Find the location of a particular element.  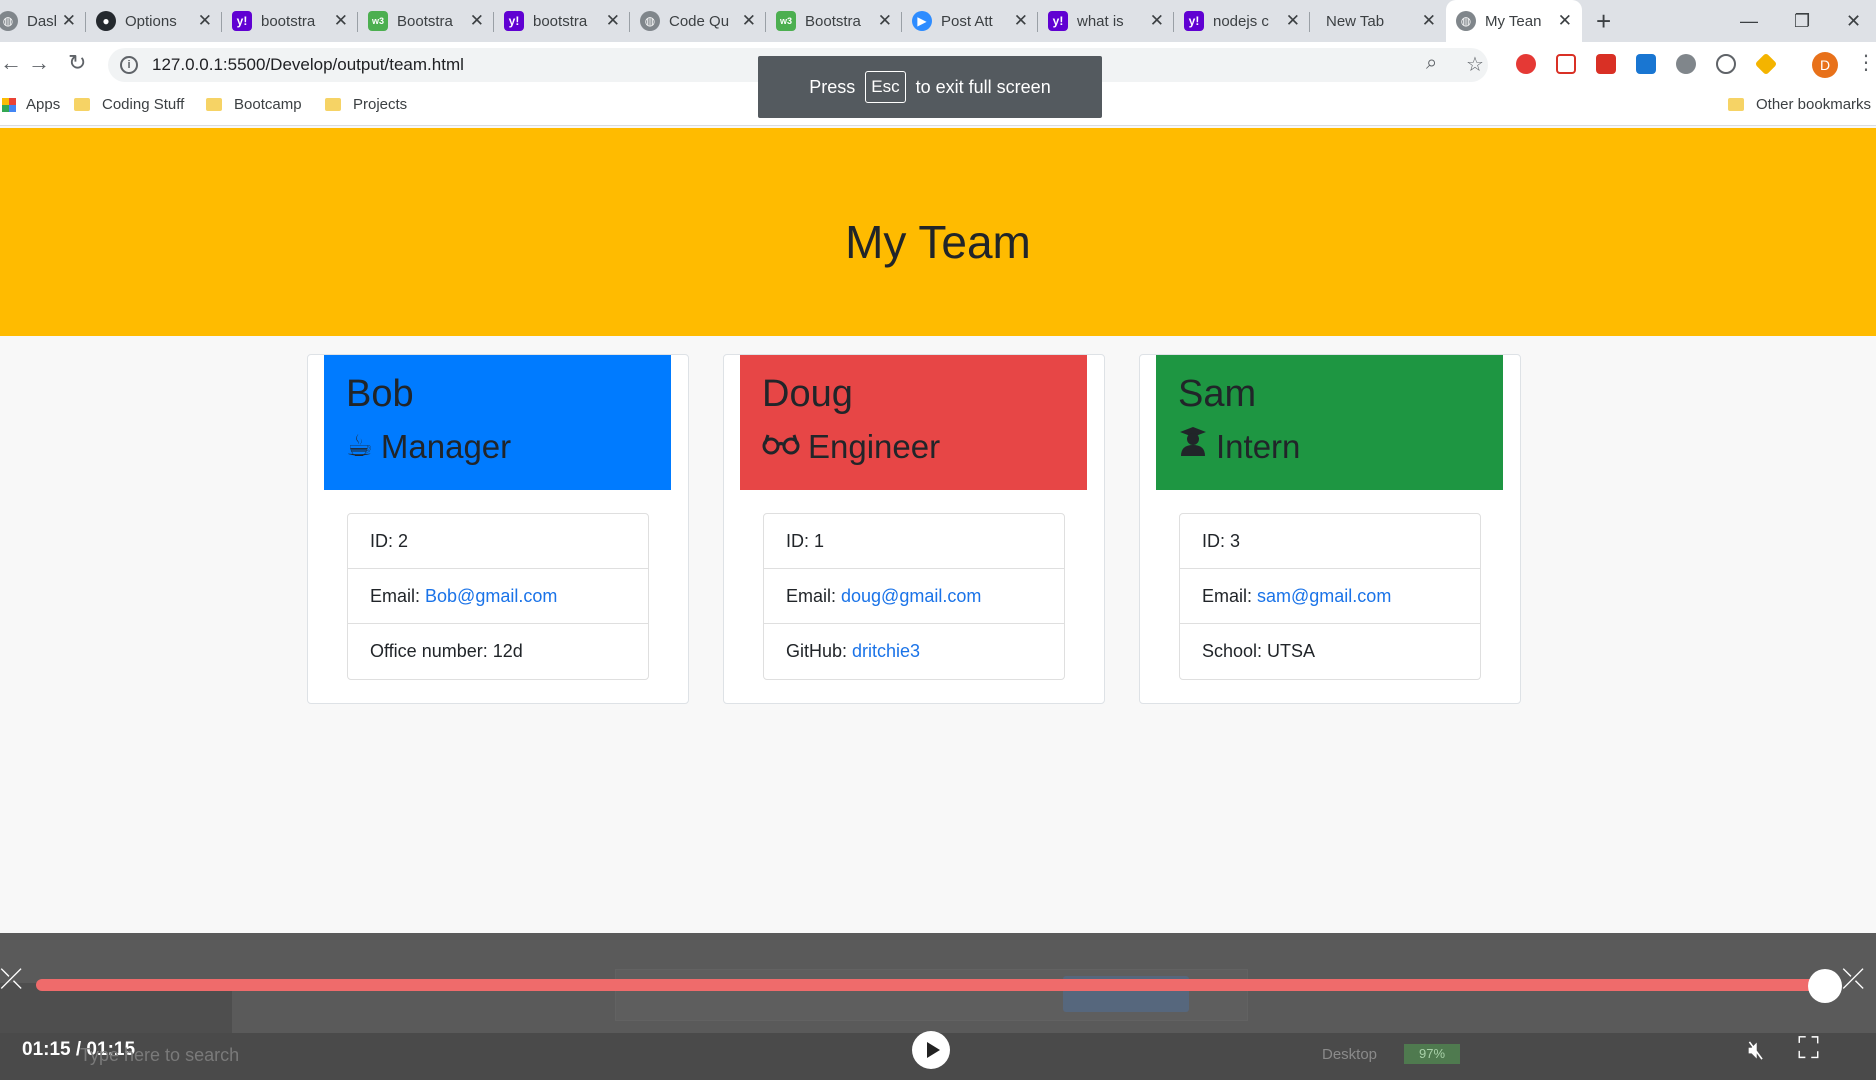

bookmark-folder: Projects is located at coordinates (366, 104).